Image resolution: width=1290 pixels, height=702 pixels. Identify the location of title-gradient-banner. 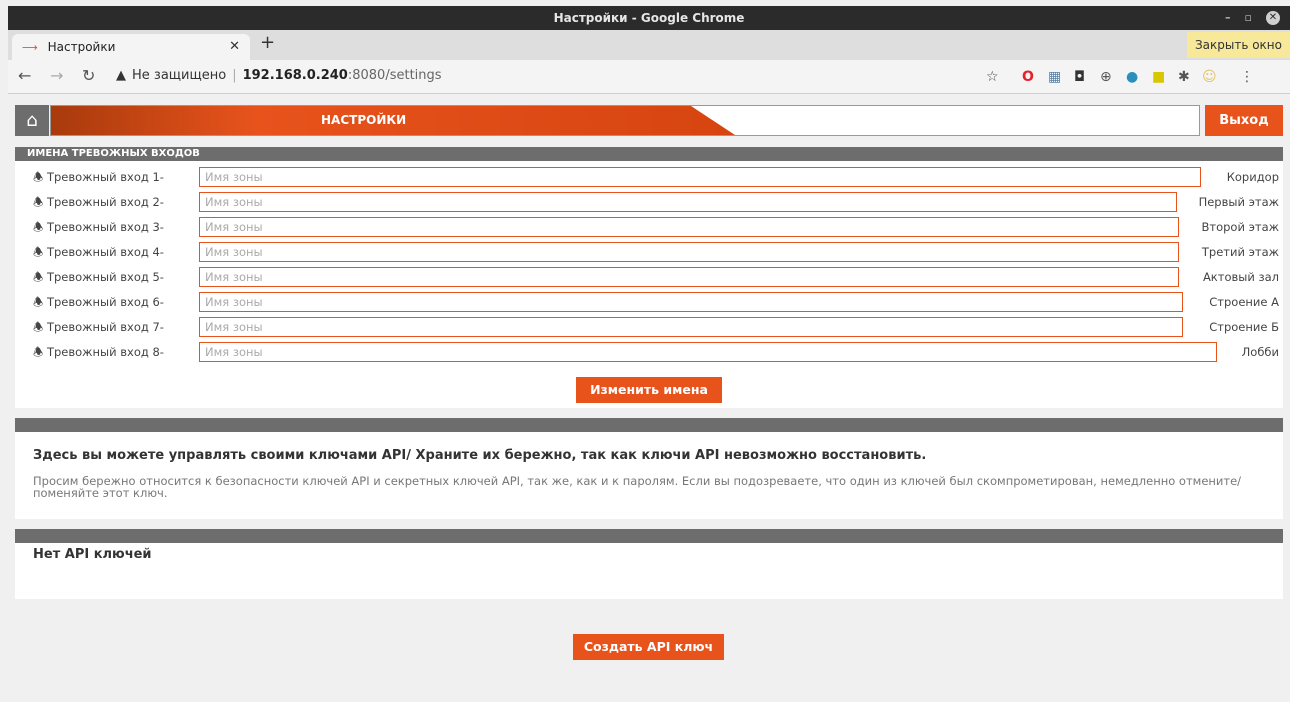
(393, 120).